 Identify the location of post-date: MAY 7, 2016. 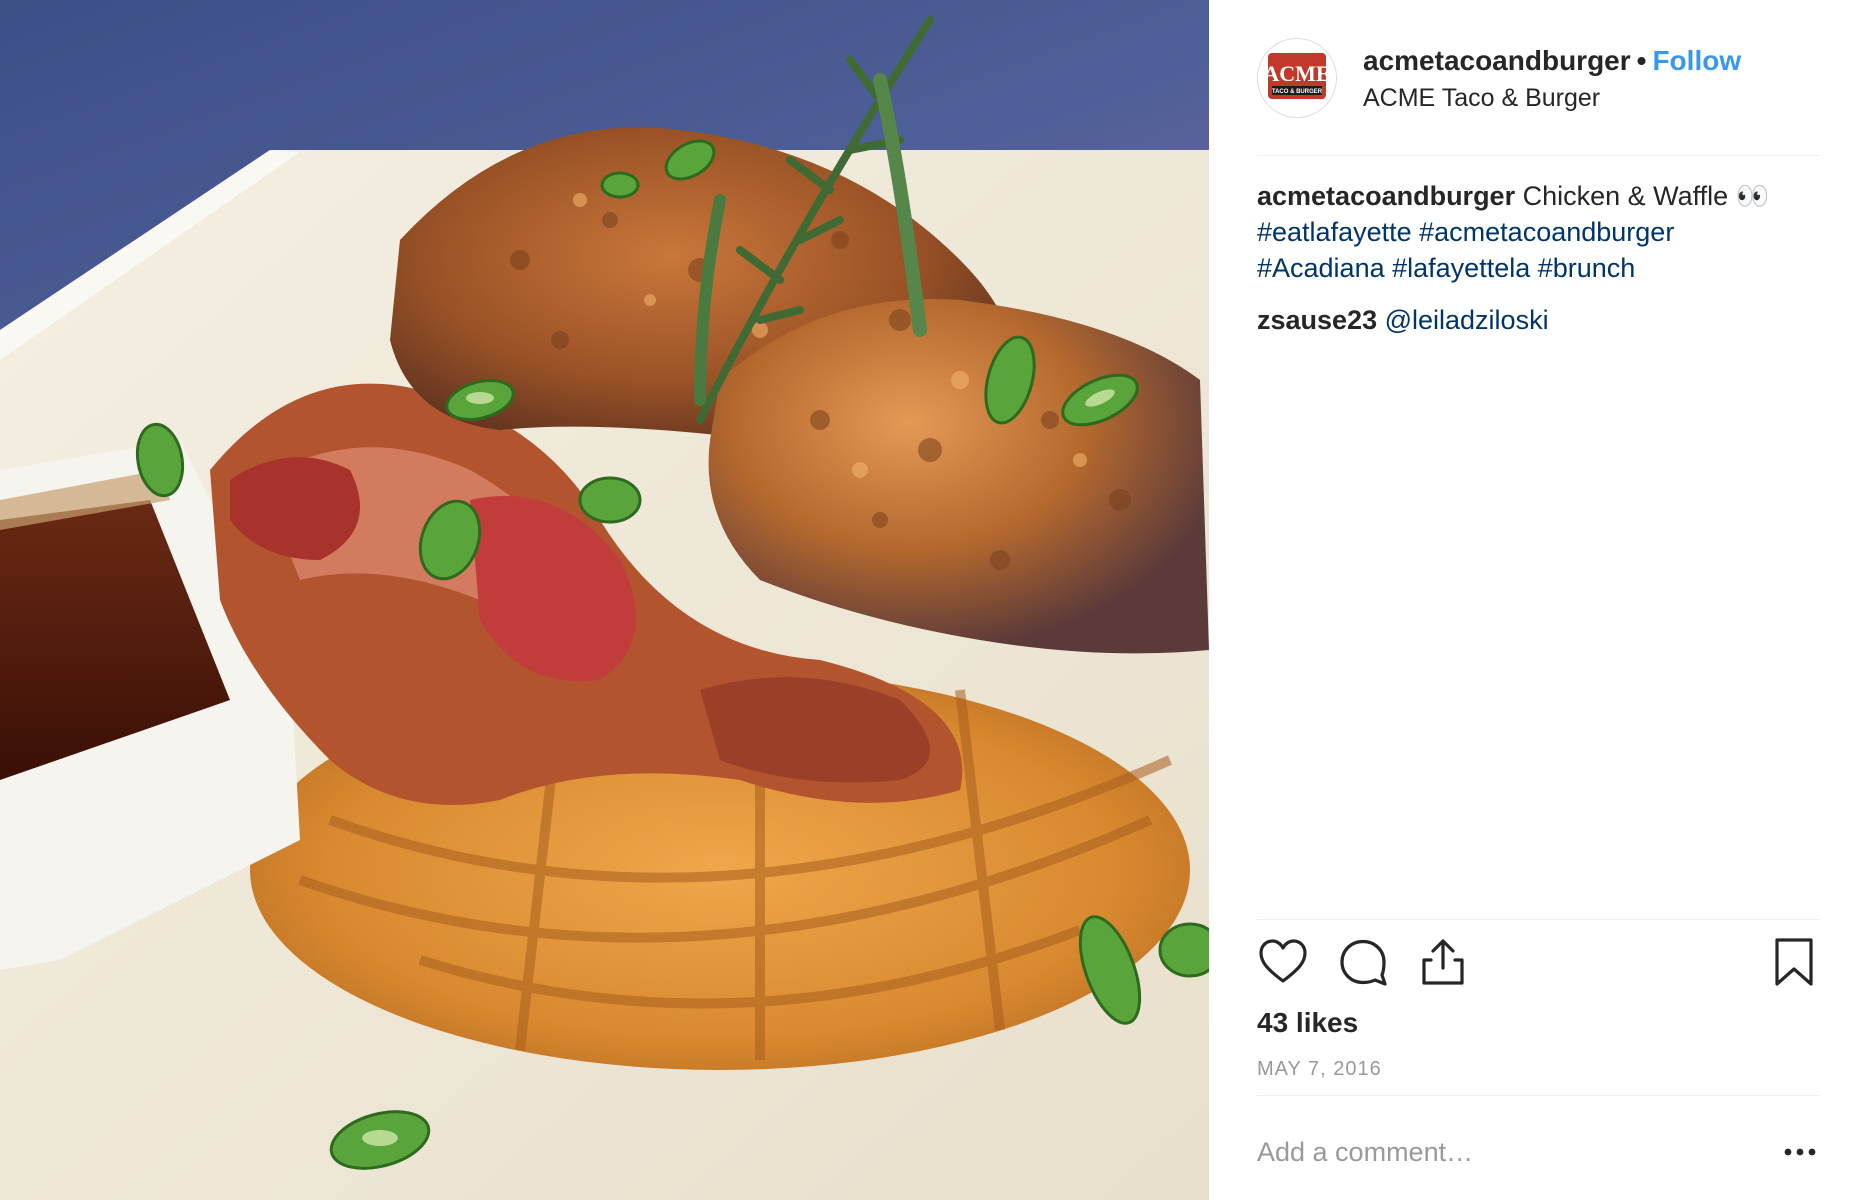
(1319, 1069).